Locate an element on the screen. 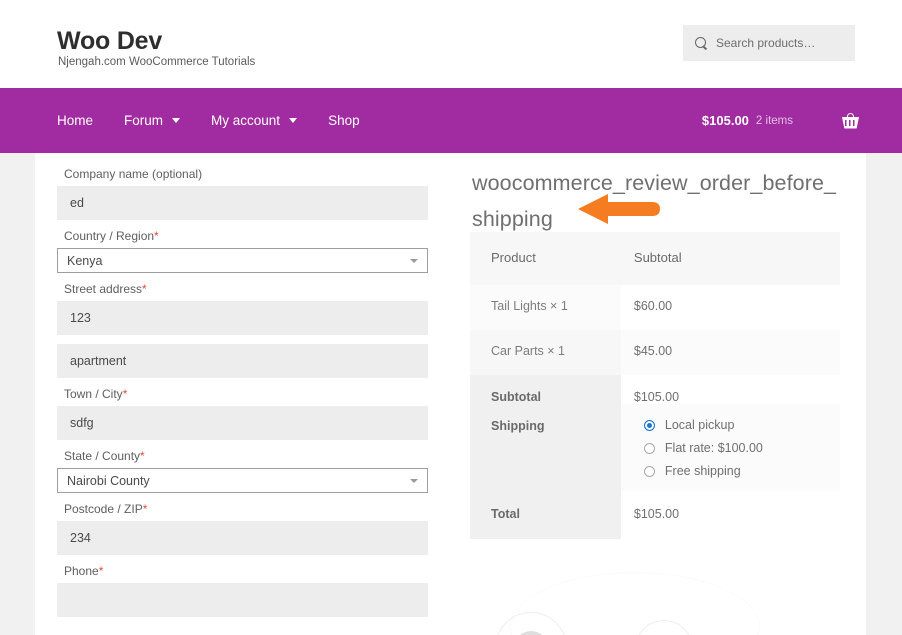  shopping-basket-icon is located at coordinates (850, 120).